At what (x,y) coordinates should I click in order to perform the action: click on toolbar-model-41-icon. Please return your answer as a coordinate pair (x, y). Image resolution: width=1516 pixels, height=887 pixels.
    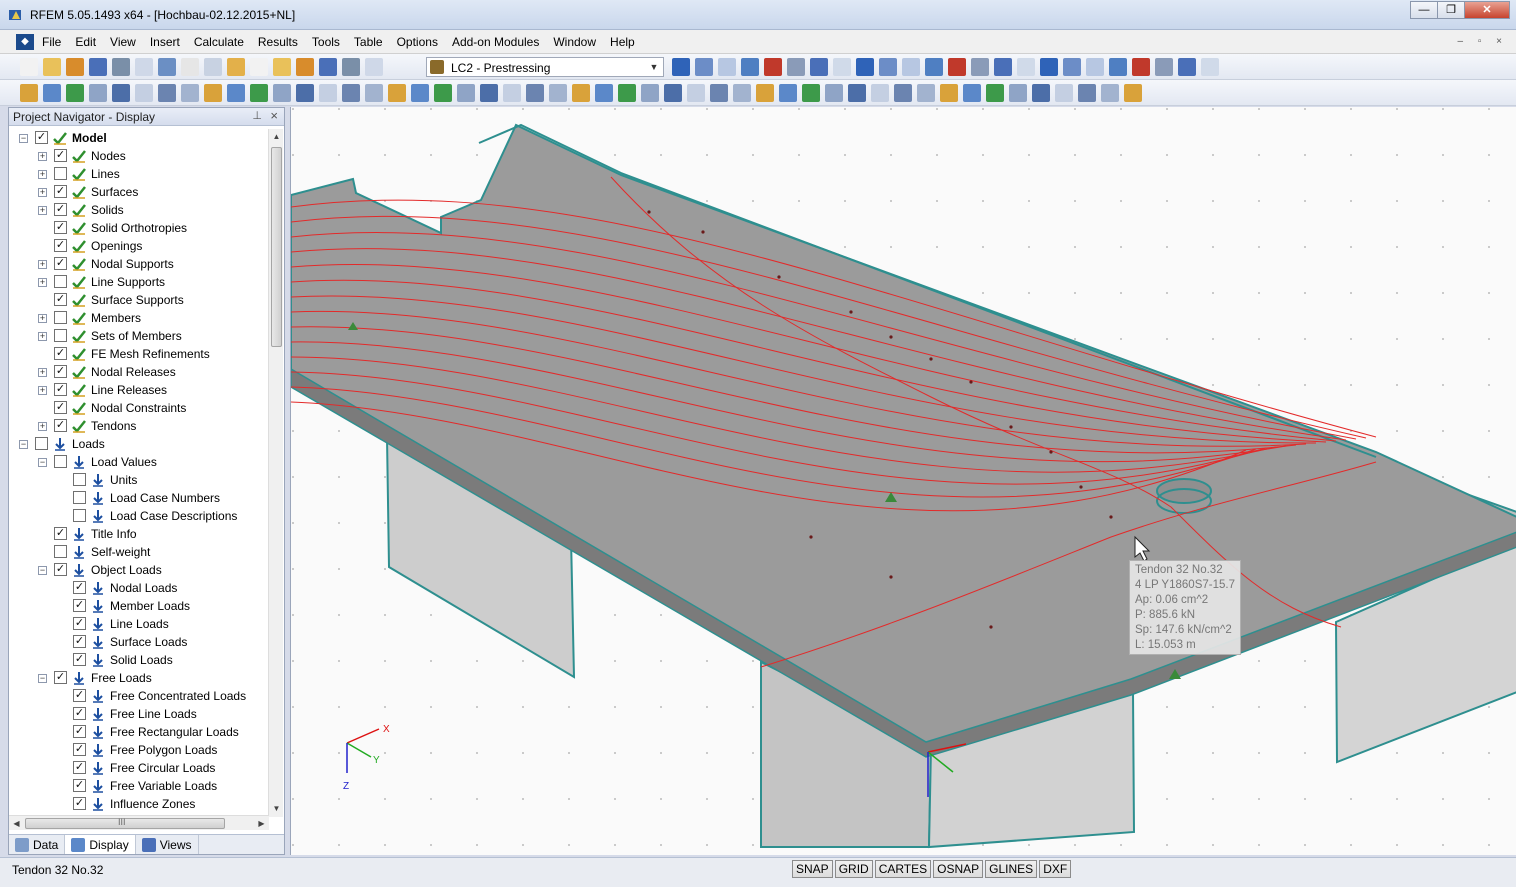
    Looking at the image, I should click on (949, 93).